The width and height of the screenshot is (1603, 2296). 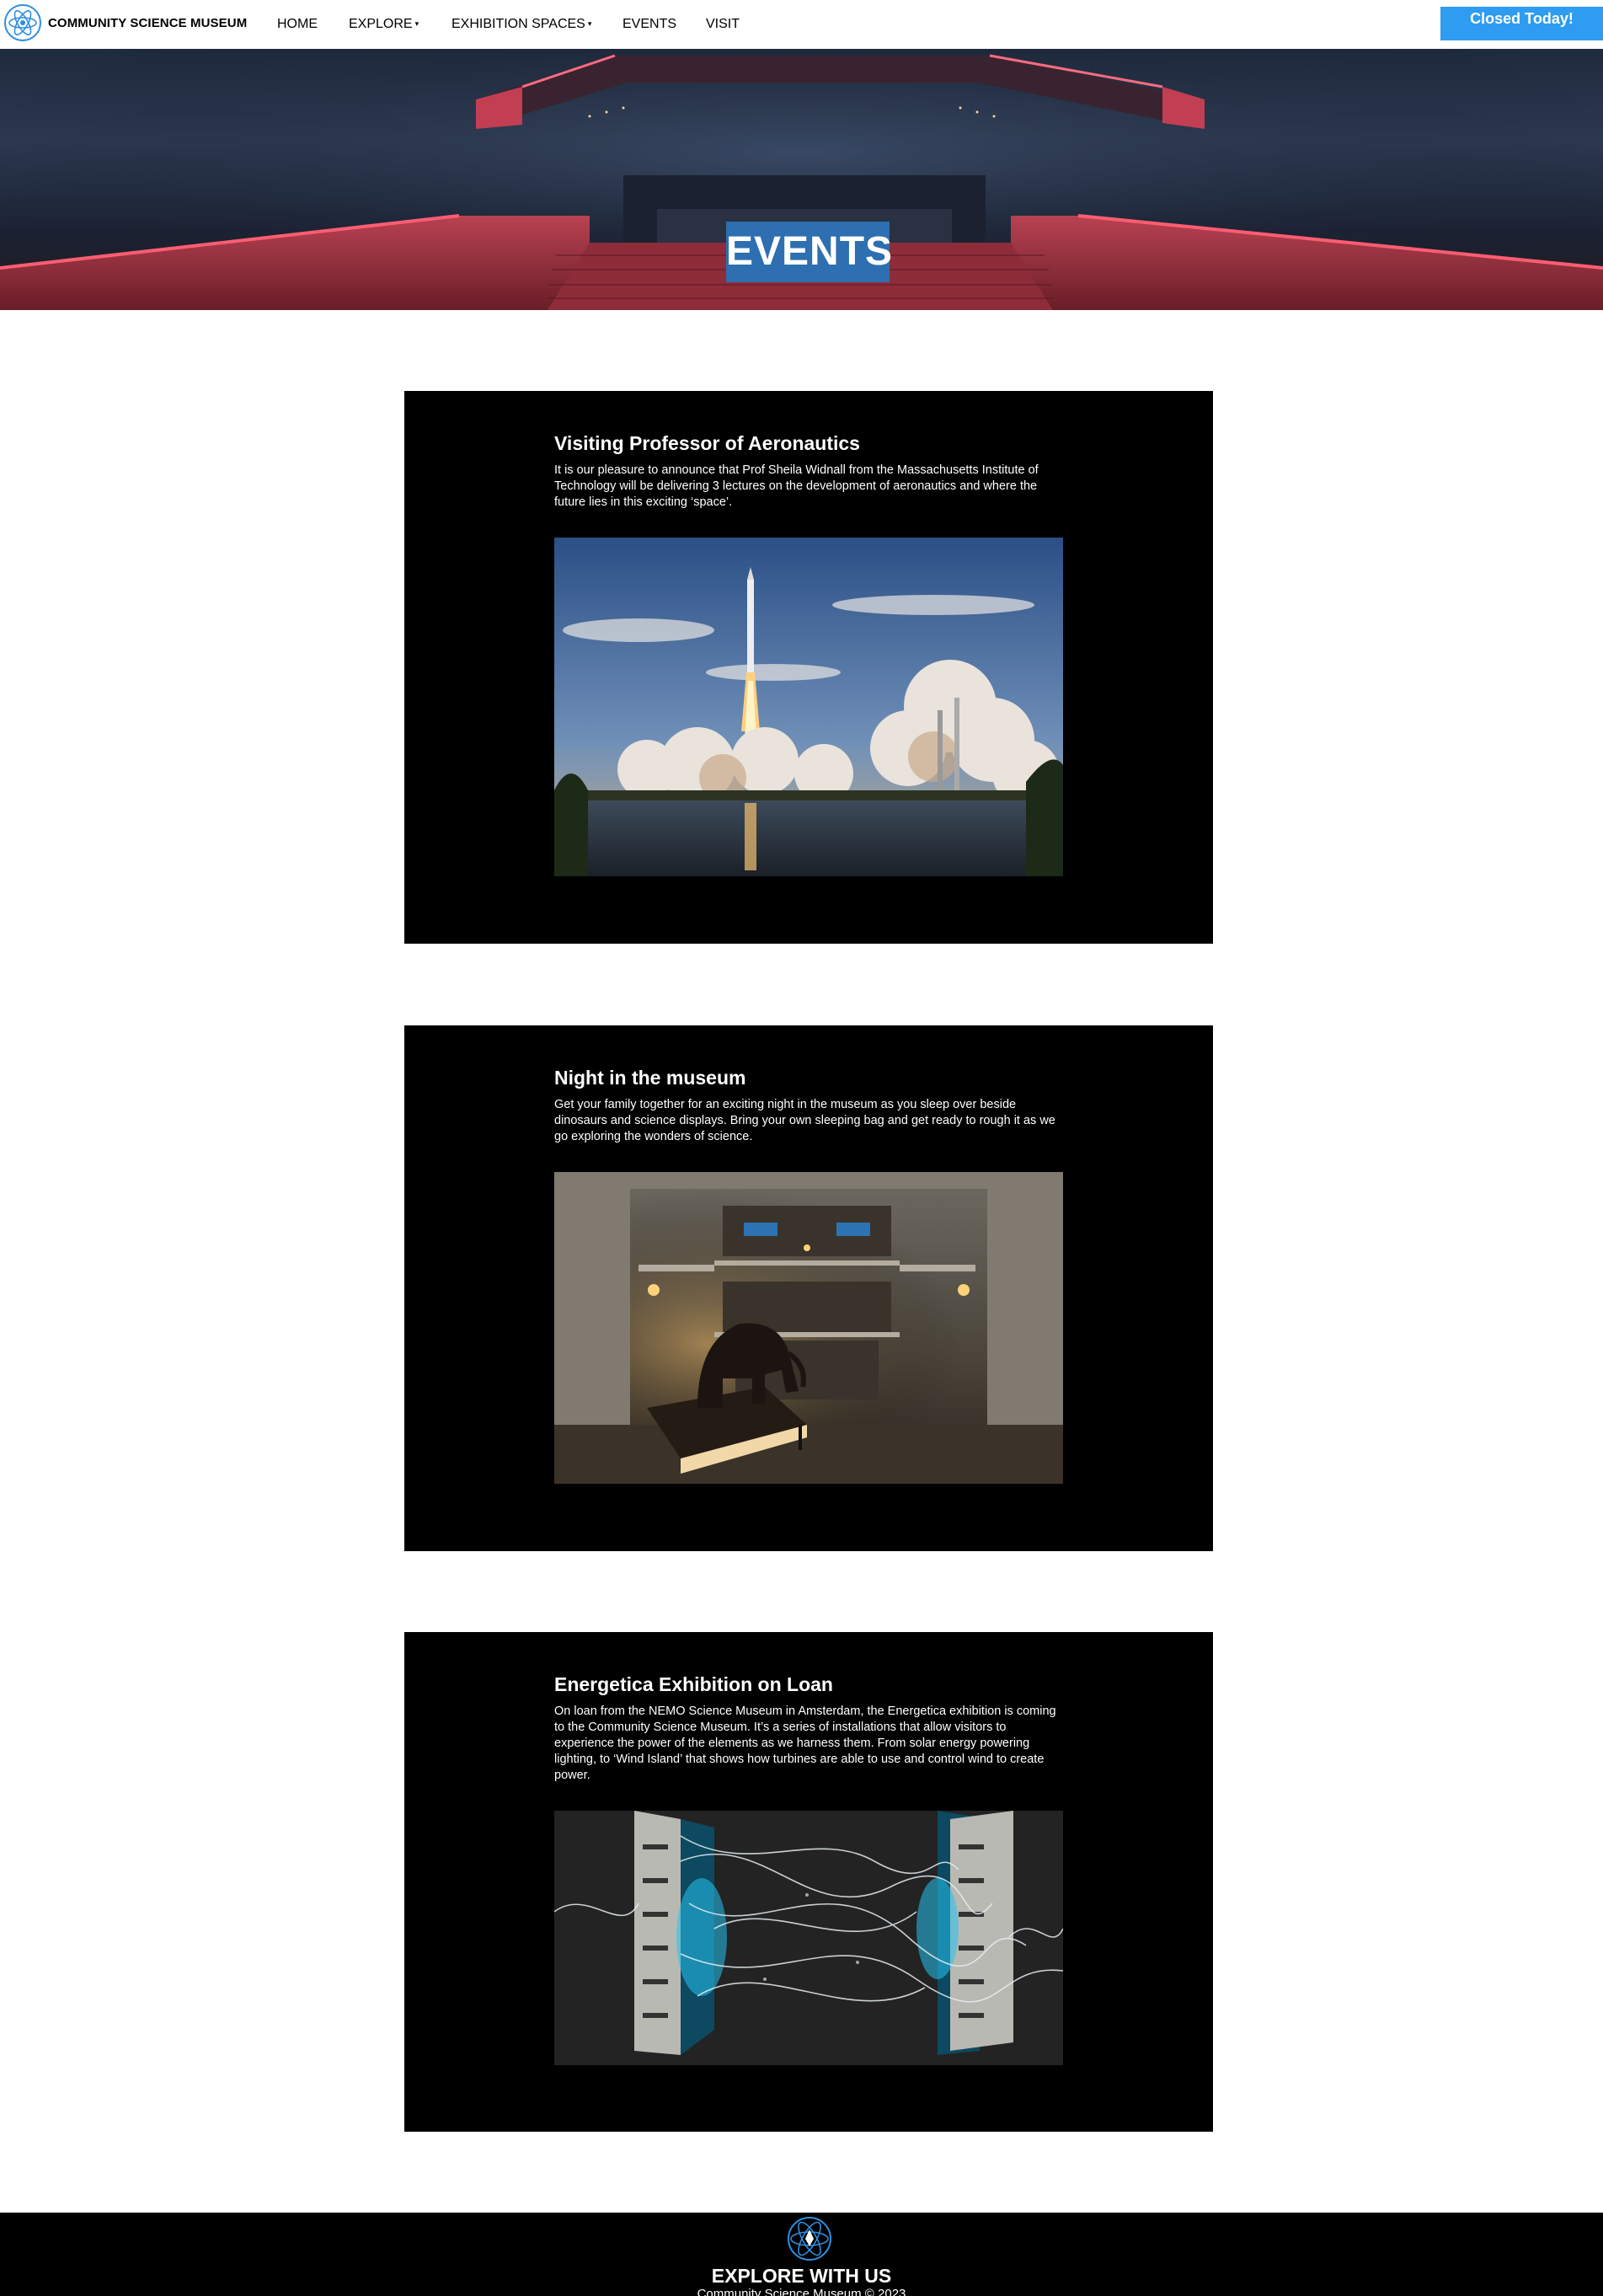 What do you see at coordinates (801, 2276) in the screenshot?
I see `footer-title: EXPLORE WITH US` at bounding box center [801, 2276].